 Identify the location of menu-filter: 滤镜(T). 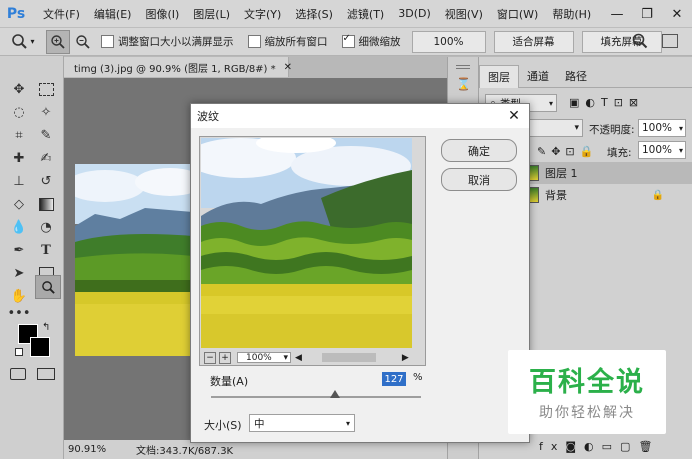
(365, 14).